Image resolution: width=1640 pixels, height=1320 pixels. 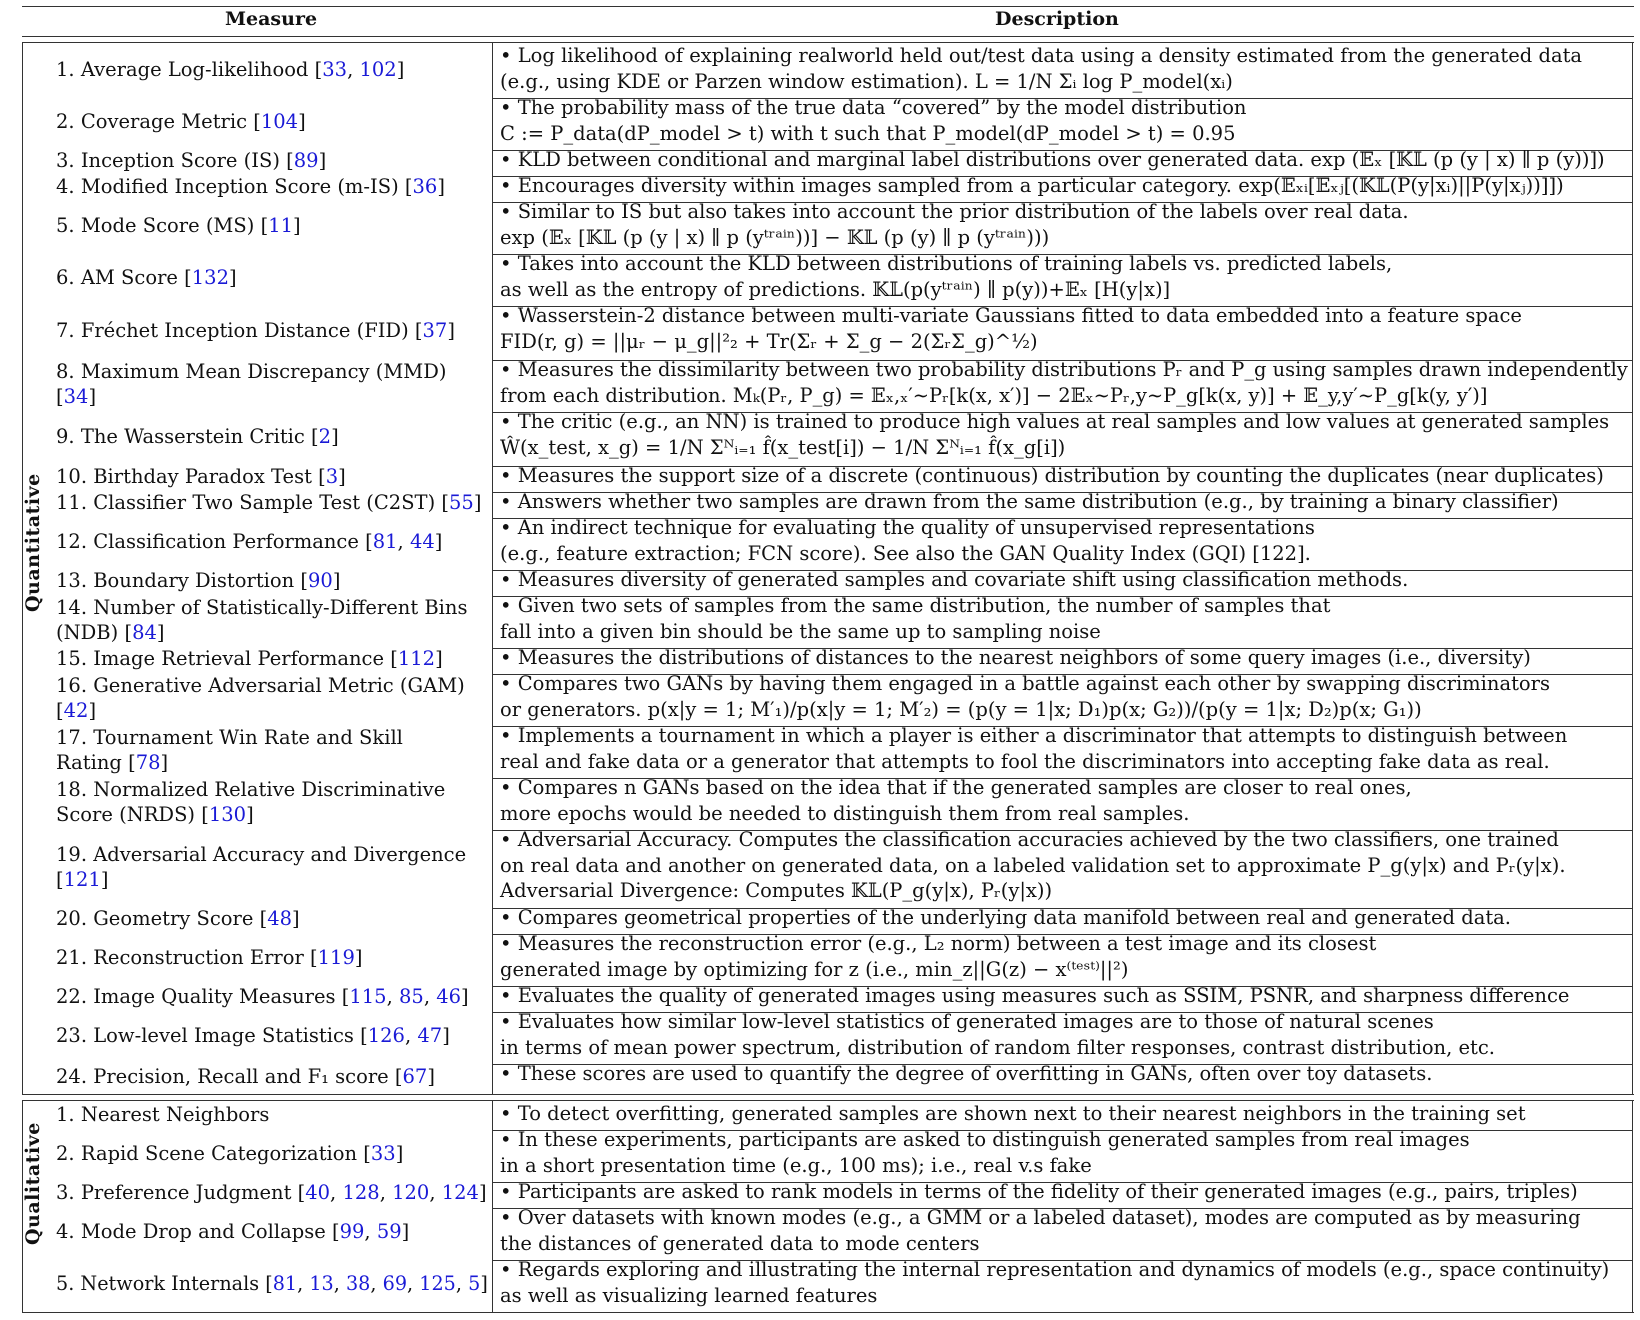 I want to click on citation-link: 115, so click(x=367, y=996).